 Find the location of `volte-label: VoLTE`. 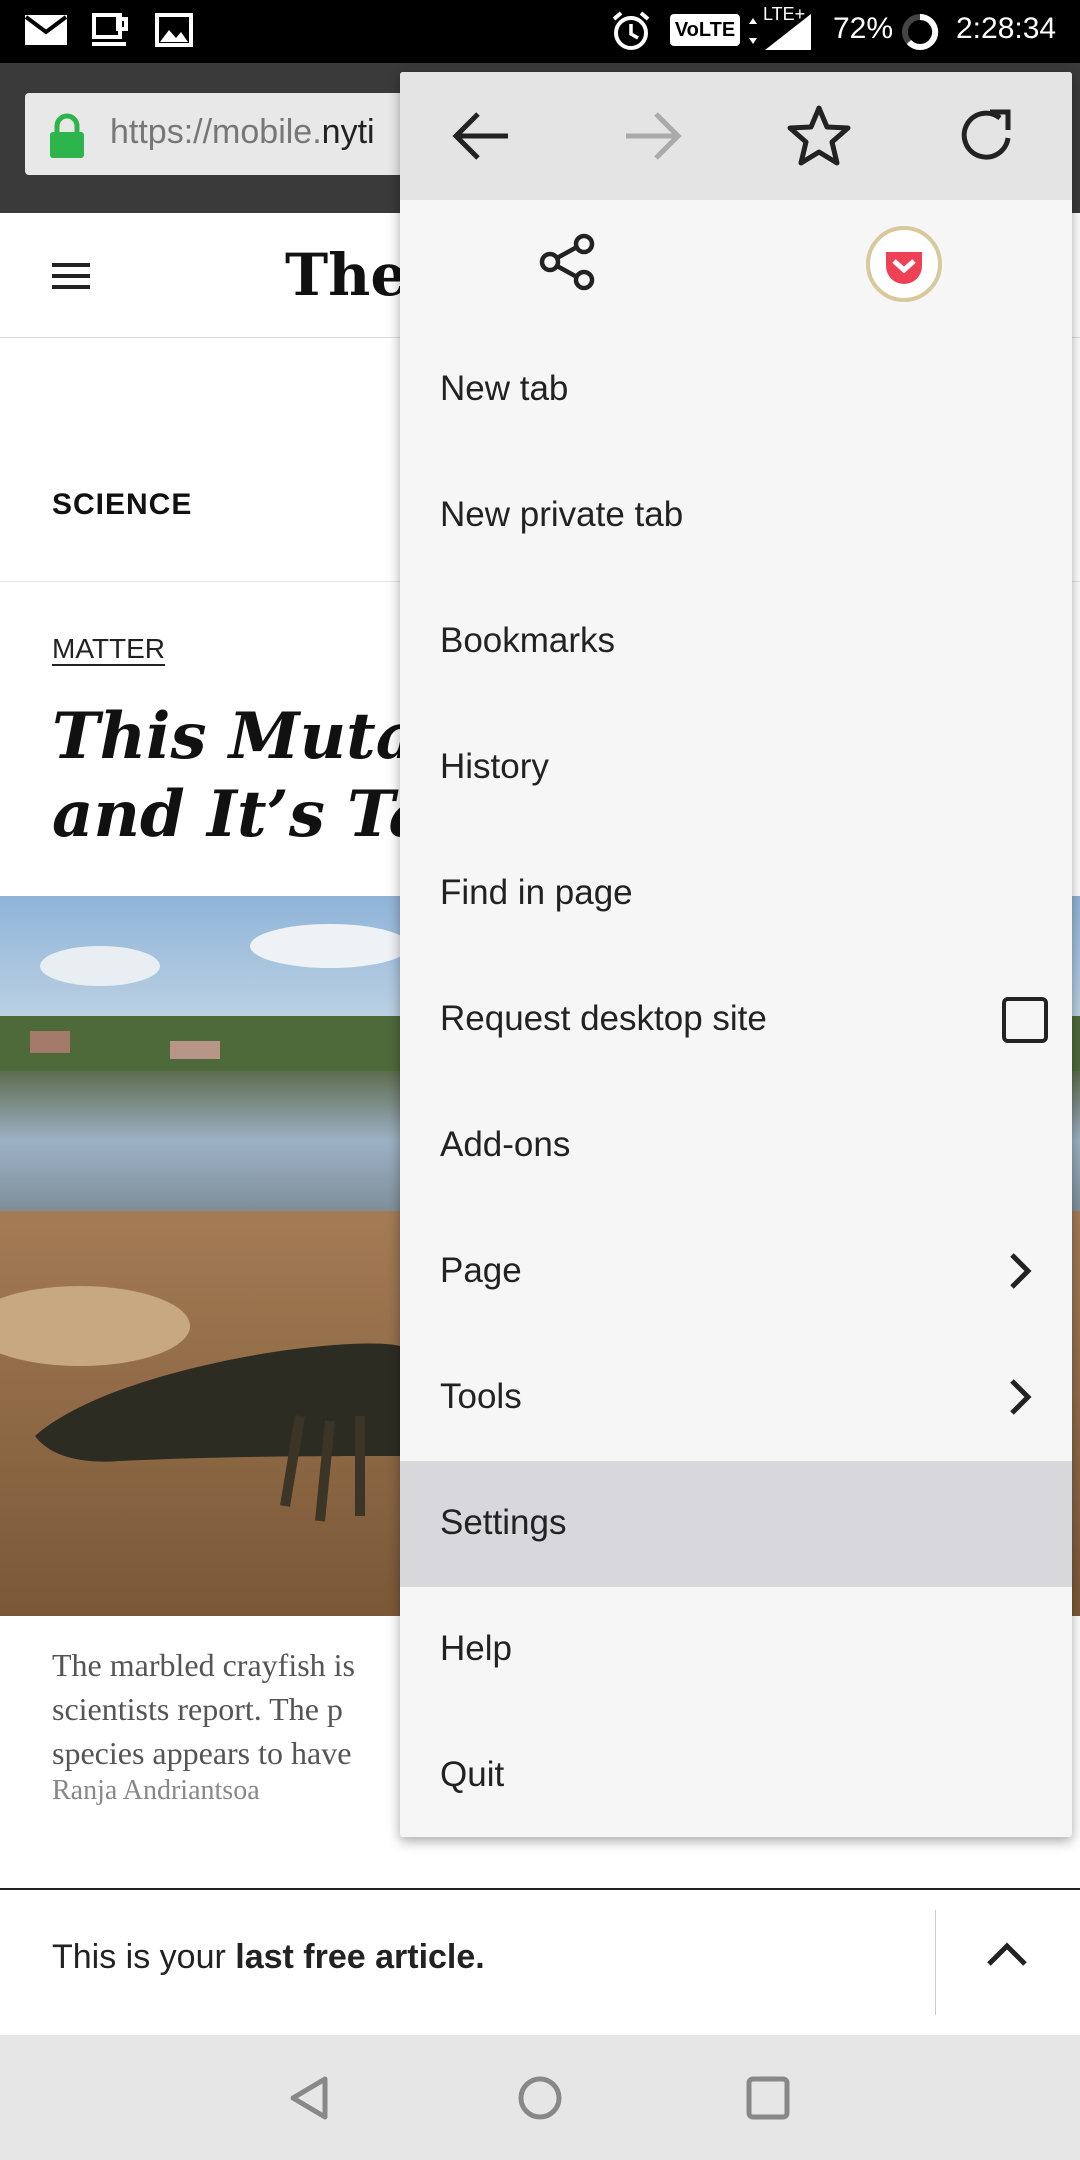

volte-label: VoLTE is located at coordinates (705, 30).